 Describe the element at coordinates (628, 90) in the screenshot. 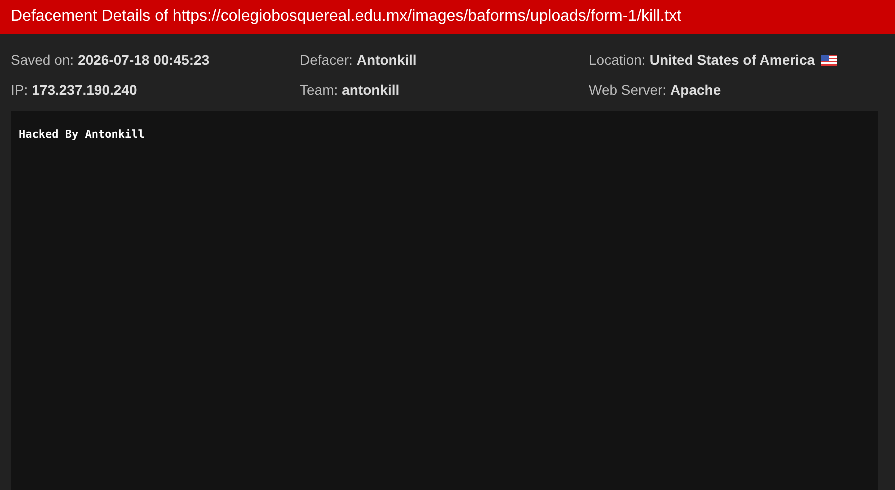

I see `detail-label: Web Server:` at that location.